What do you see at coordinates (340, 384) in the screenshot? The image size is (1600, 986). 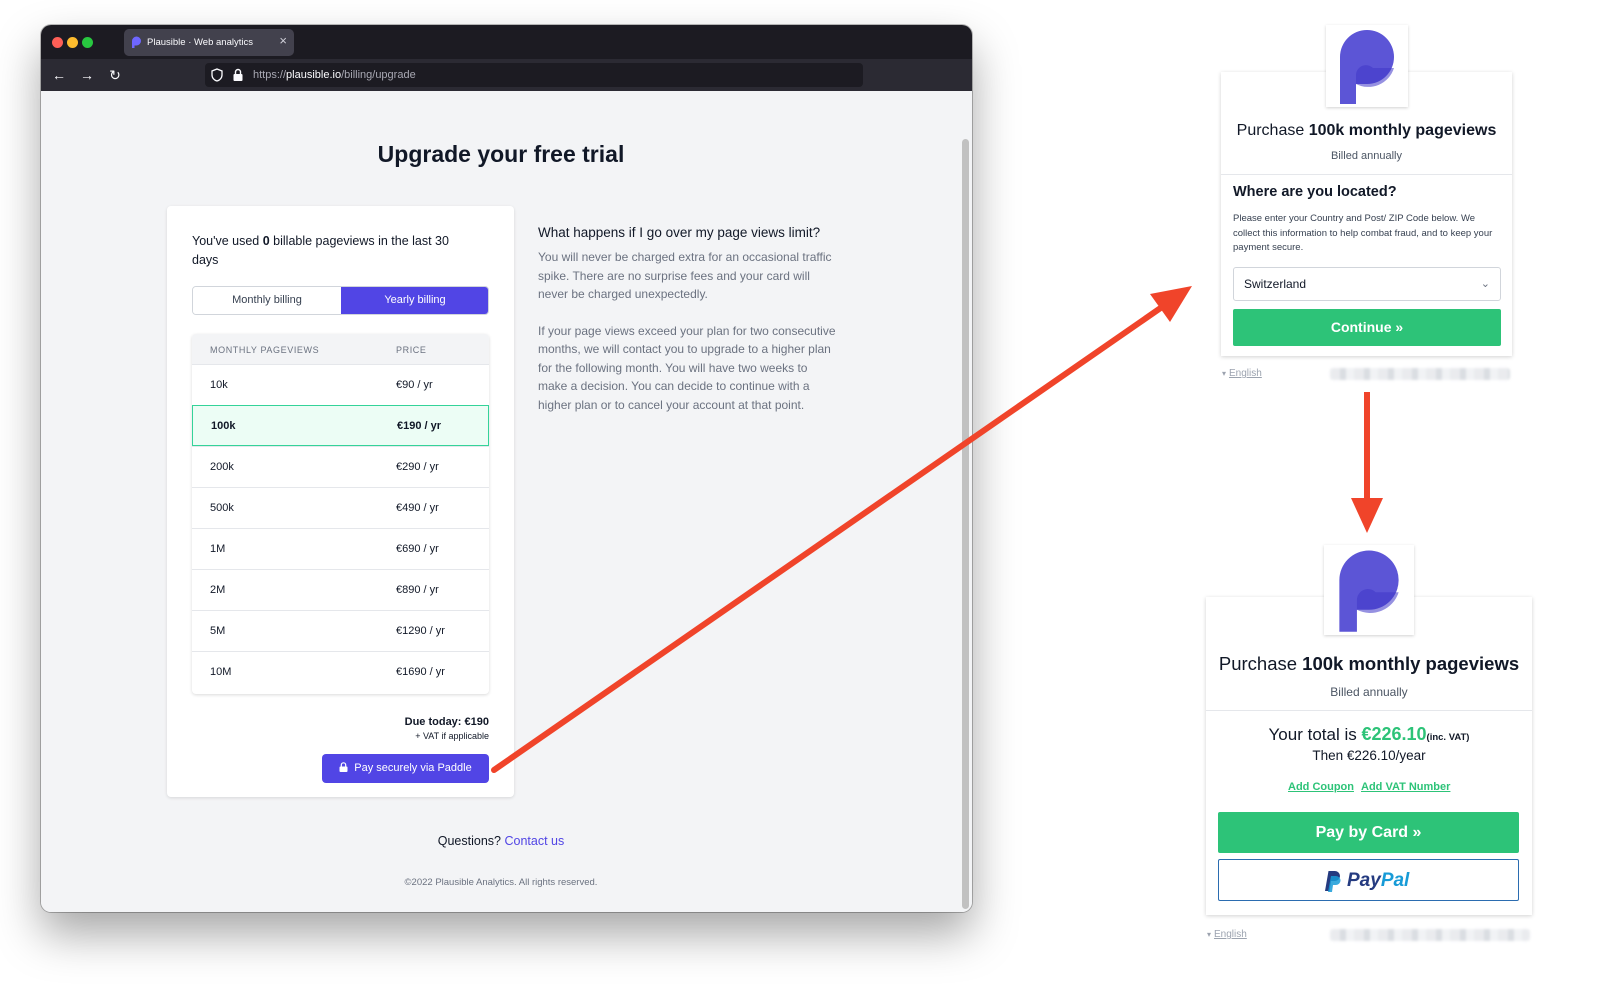 I see `plan-row-10k: 10k €90 / yr` at bounding box center [340, 384].